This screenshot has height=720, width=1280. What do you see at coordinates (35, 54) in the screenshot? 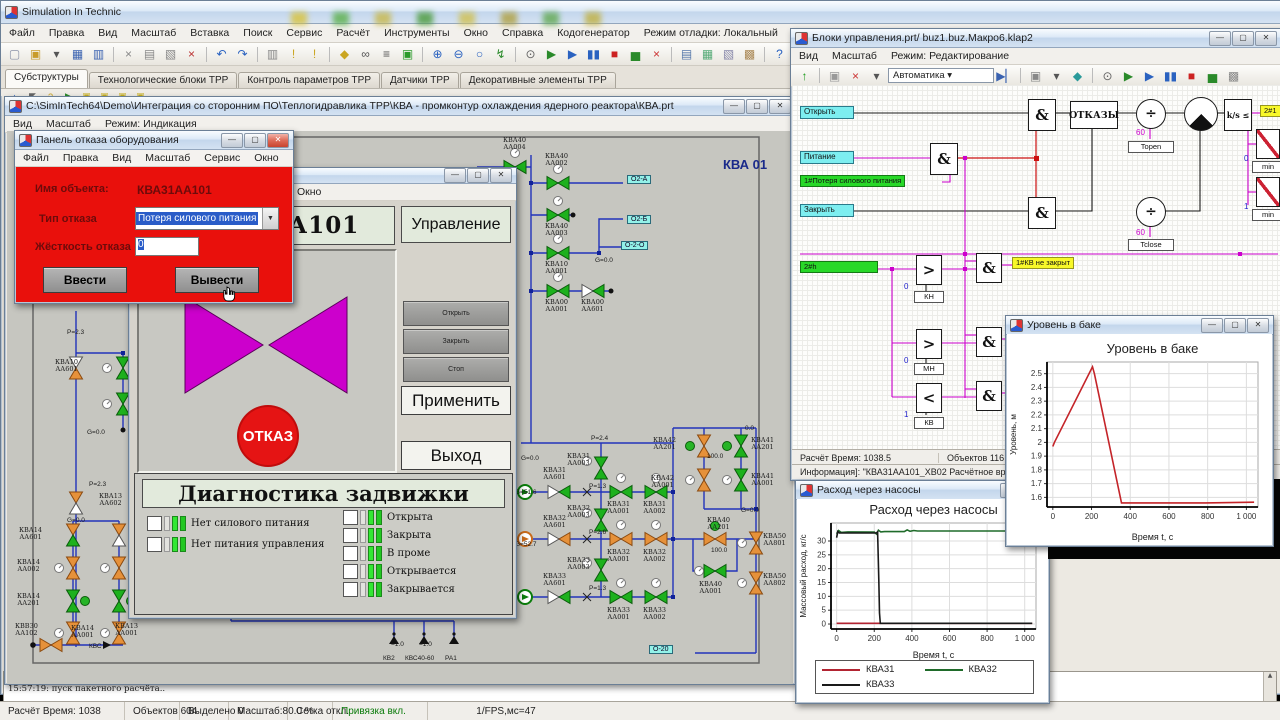
I see `open-icon: ▣` at bounding box center [35, 54].